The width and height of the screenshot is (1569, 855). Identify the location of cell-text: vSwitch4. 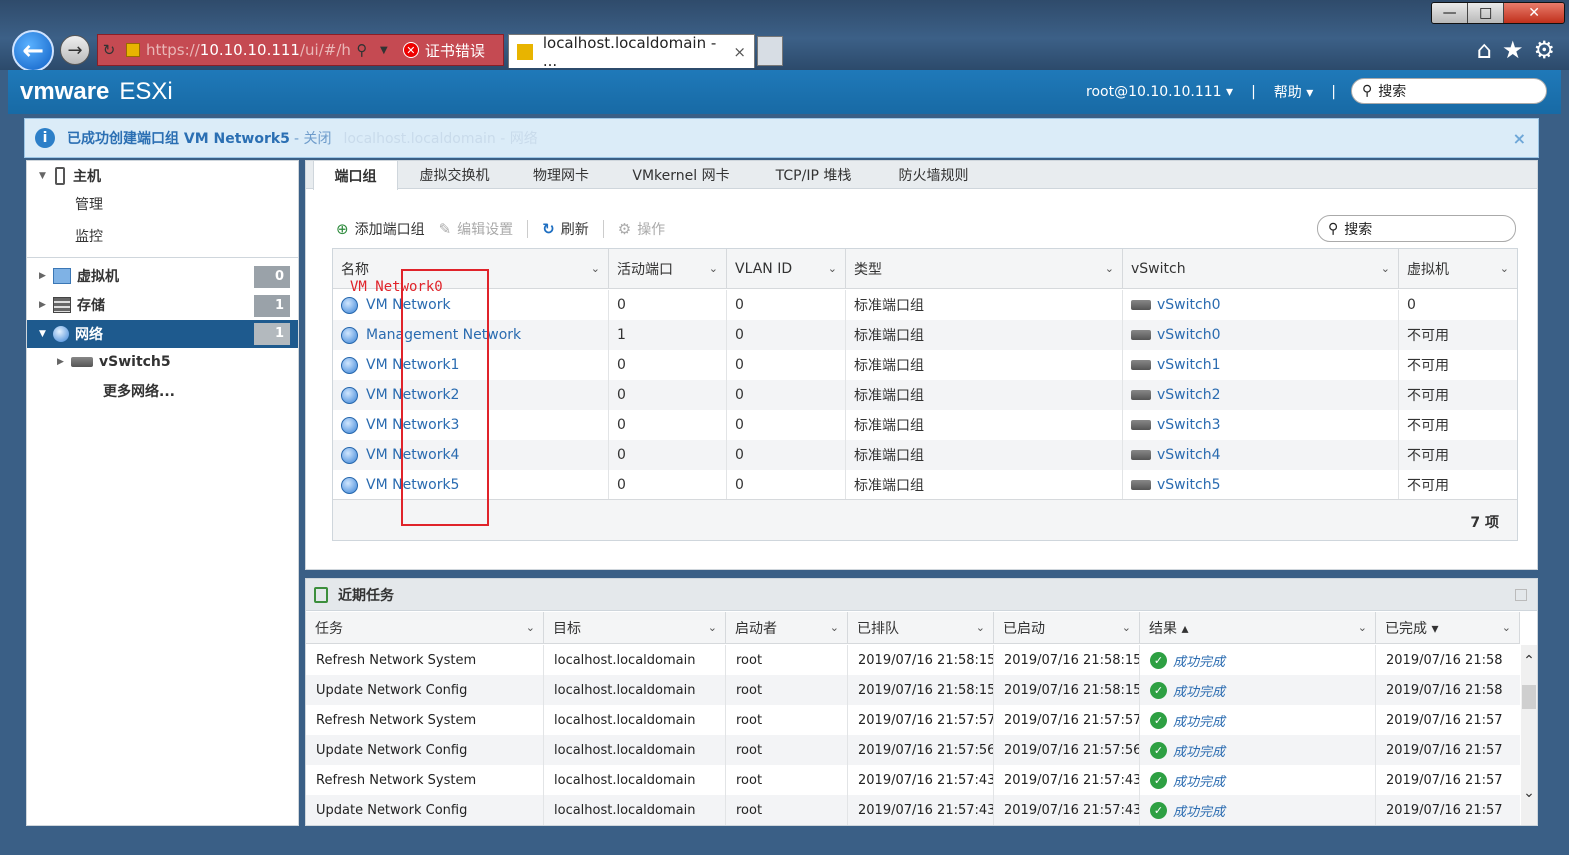
(1188, 455).